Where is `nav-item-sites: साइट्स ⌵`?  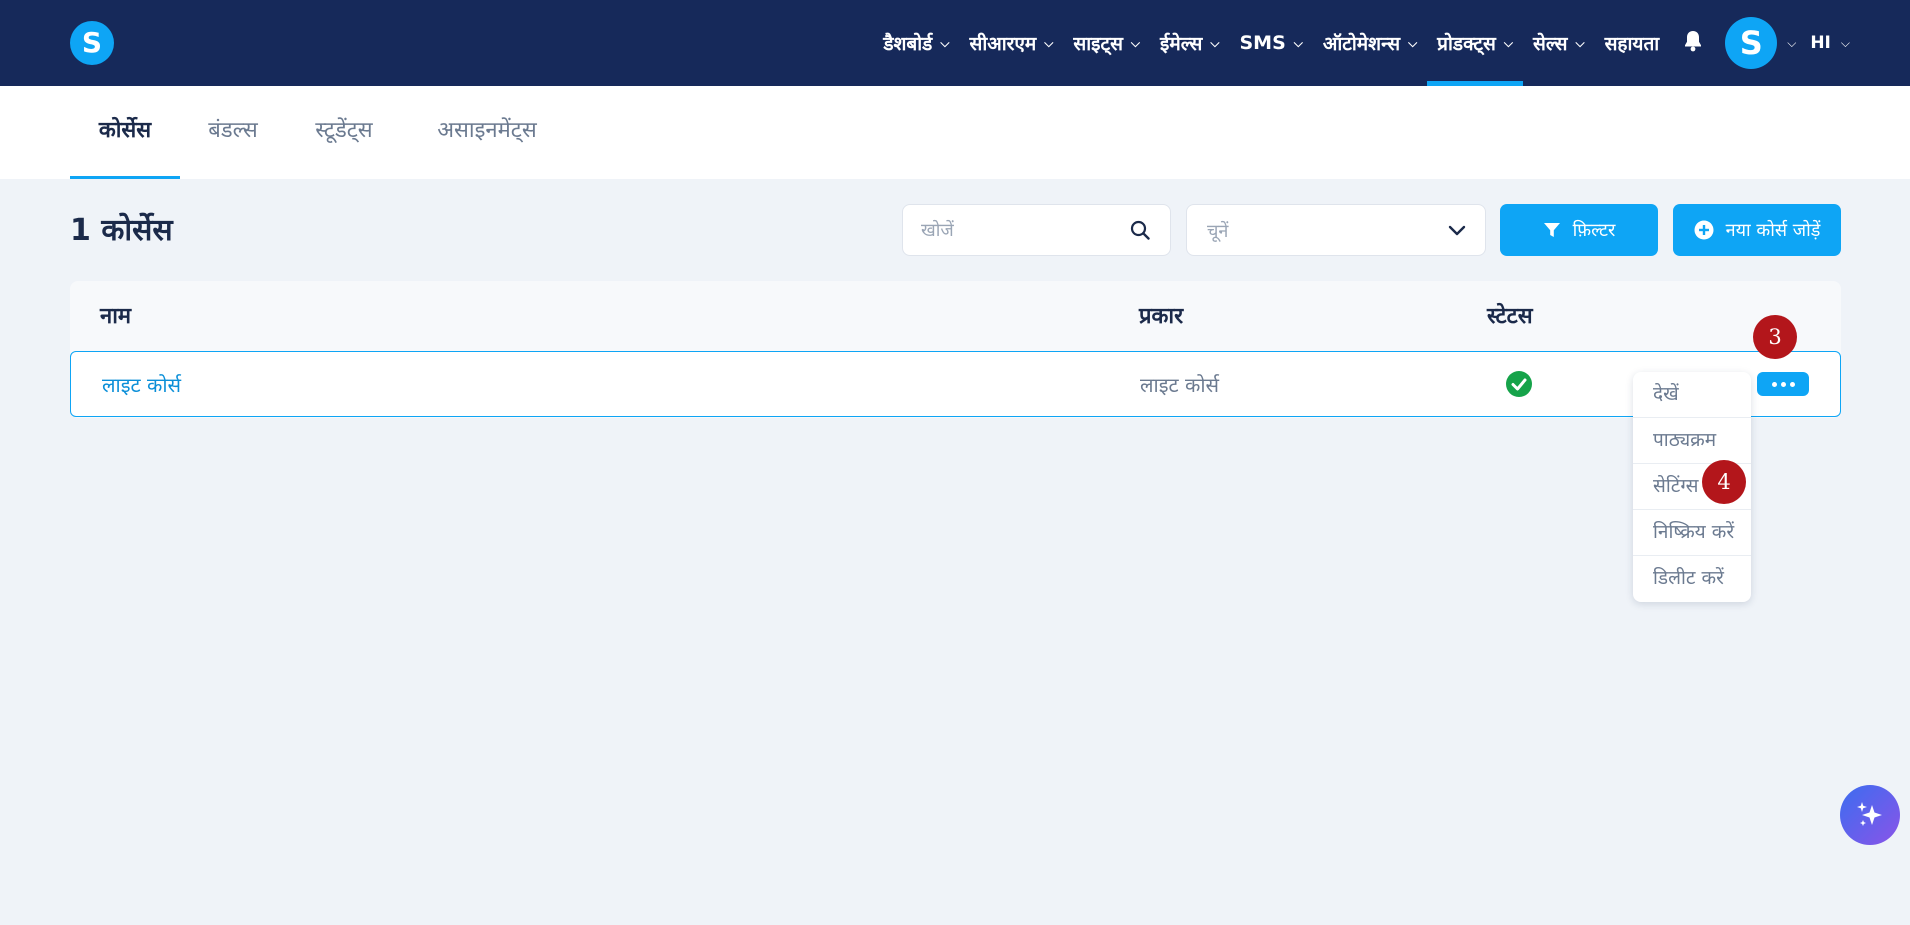
nav-item-sites: साइट्स ⌵ is located at coordinates (1106, 43).